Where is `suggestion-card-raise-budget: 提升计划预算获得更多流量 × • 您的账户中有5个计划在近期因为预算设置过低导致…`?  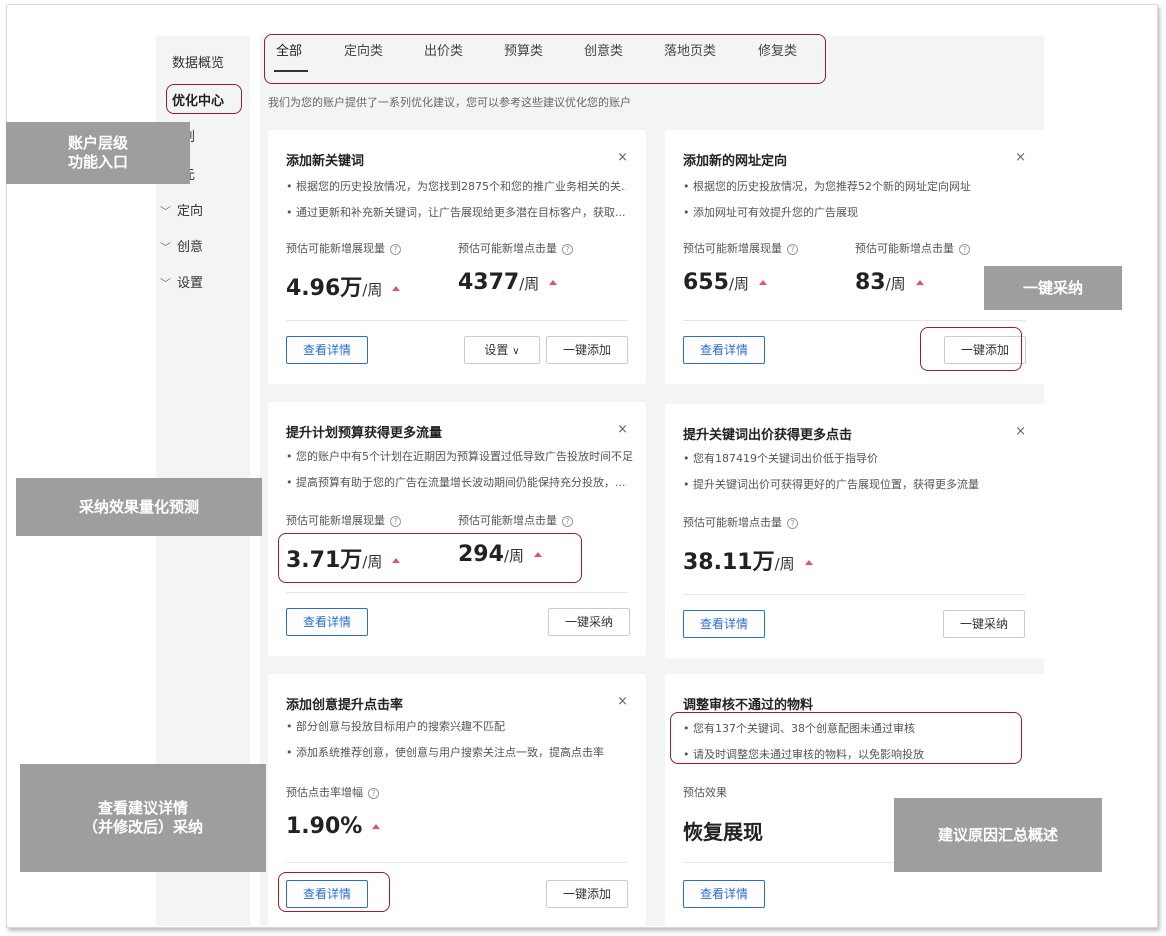
suggestion-card-raise-budget: 提升计划预算获得更多流量 × • 您的账户中有5个计划在近期因为预算设置过低导致… is located at coordinates (457, 529).